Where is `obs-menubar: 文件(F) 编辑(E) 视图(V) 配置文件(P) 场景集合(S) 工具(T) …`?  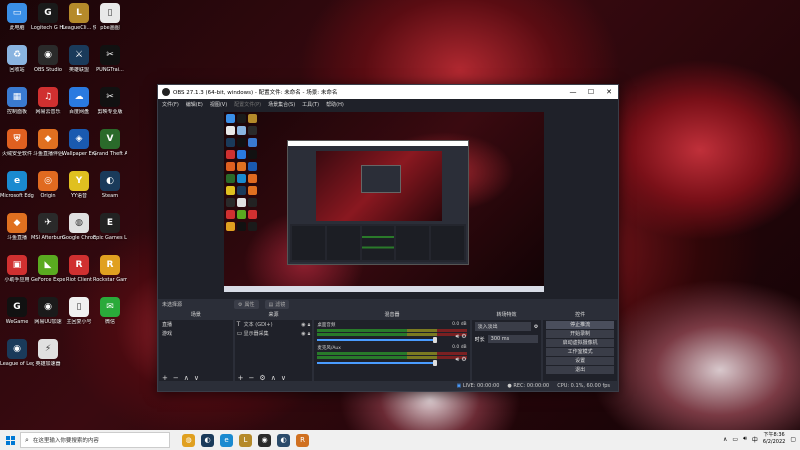
obs-menubar: 文件(F) 编辑(E) 视图(V) 配置文件(P) 场景集合(S) 工具(T) … is located at coordinates (388, 104).